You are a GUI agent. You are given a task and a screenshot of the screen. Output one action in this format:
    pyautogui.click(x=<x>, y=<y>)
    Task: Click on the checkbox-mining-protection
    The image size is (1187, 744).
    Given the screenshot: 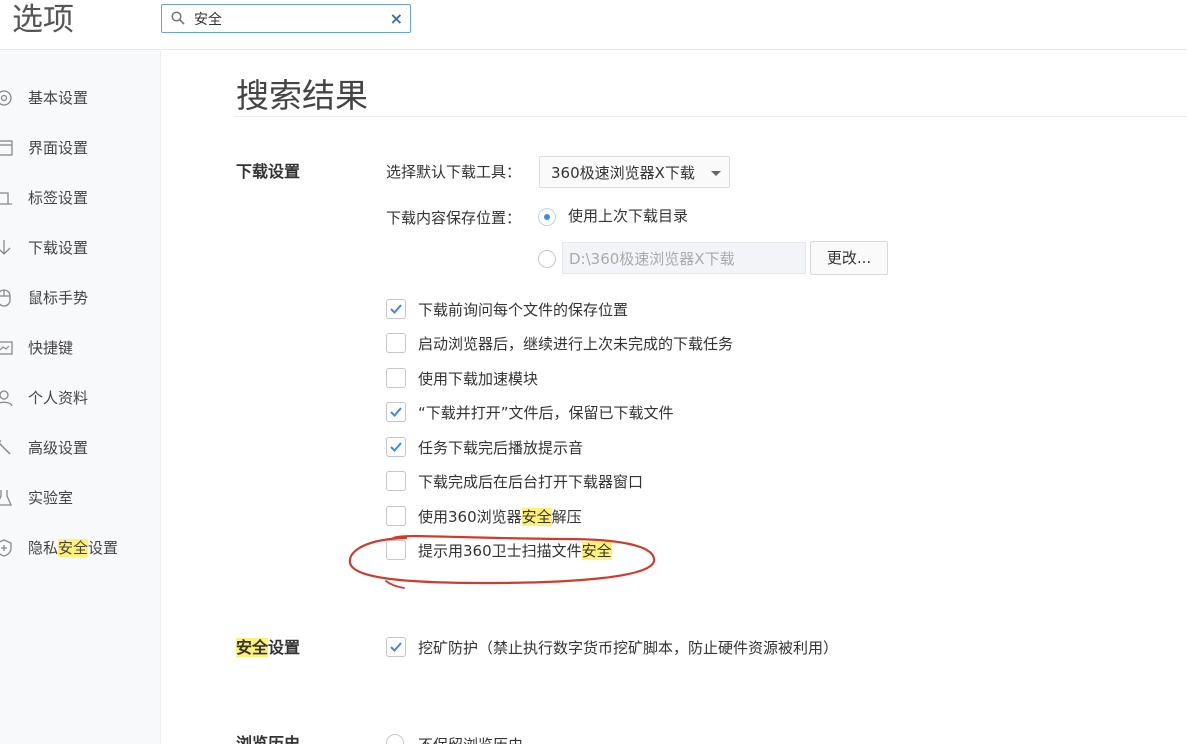 What is the action you would take?
    pyautogui.click(x=396, y=647)
    